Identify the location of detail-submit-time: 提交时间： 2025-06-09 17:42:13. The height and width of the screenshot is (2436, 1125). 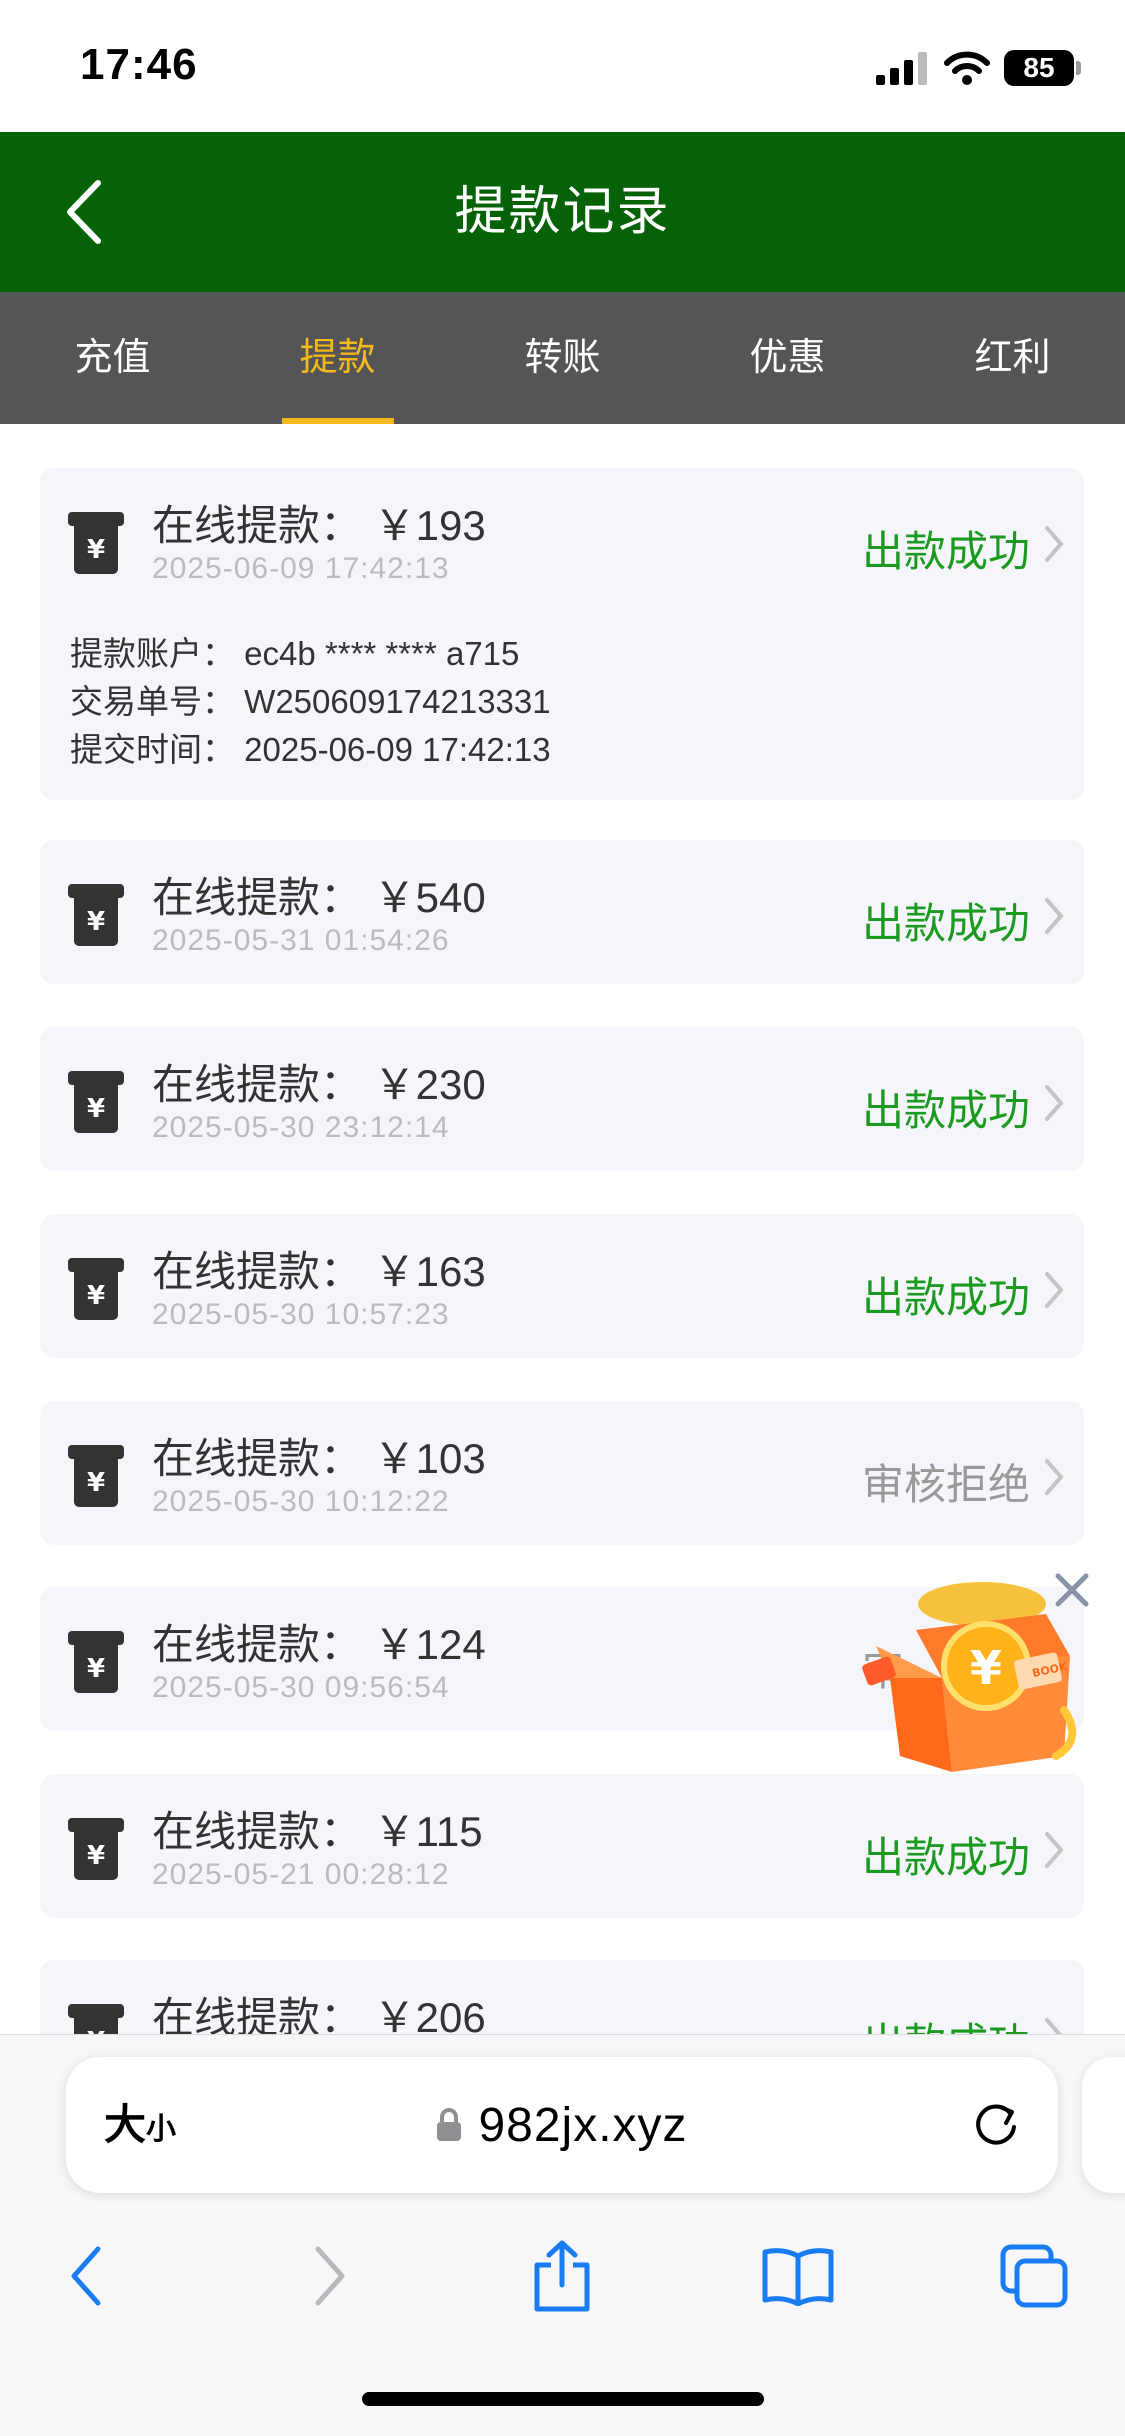
(310, 749).